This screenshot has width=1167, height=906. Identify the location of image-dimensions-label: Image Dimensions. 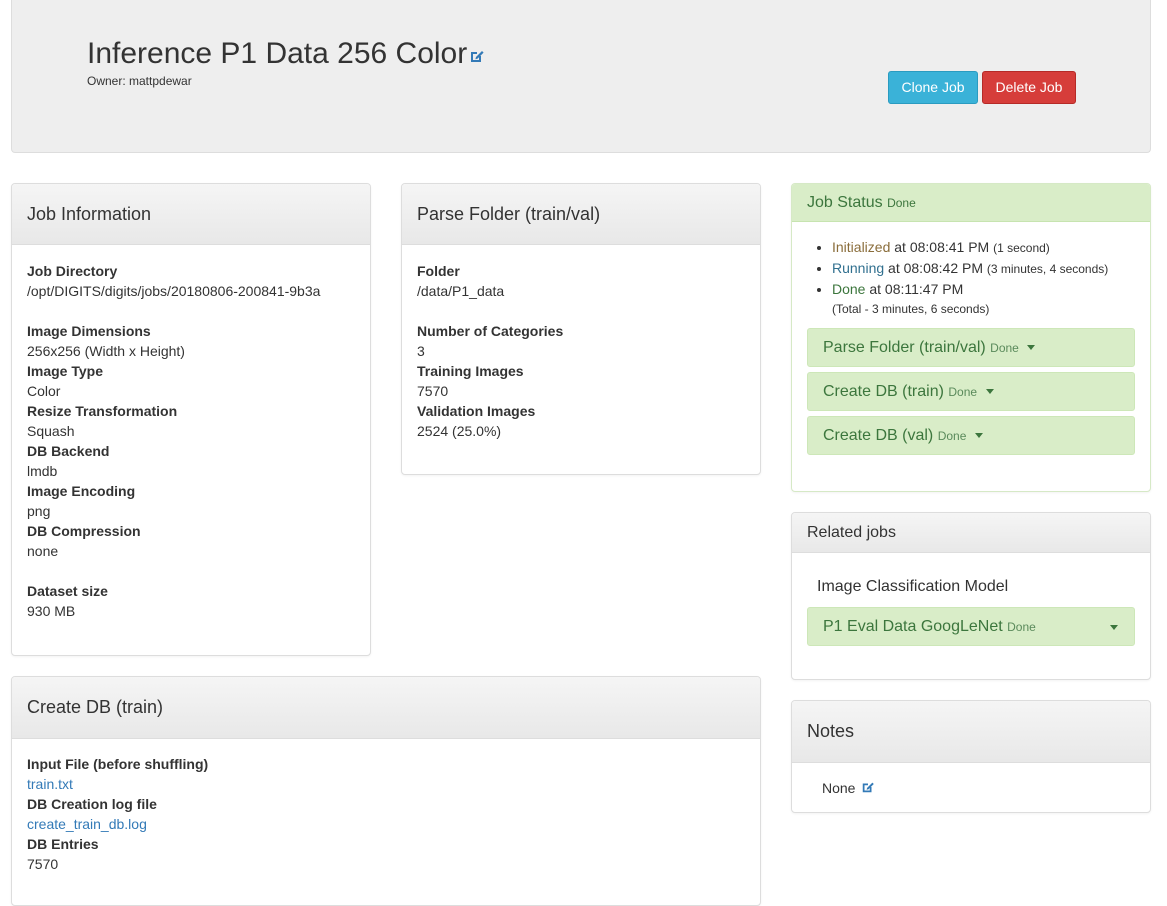
(89, 331).